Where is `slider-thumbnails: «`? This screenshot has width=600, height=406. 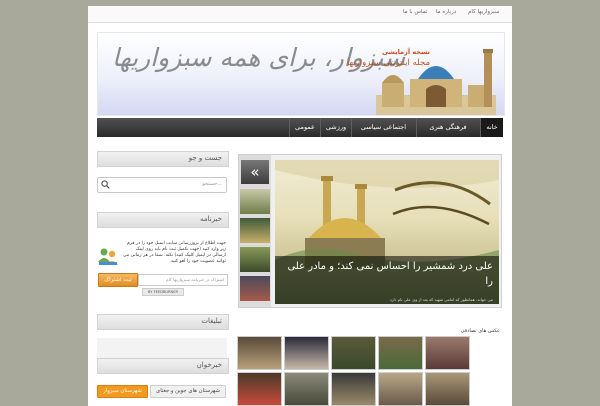
slider-thumbnails: « is located at coordinates (255, 231).